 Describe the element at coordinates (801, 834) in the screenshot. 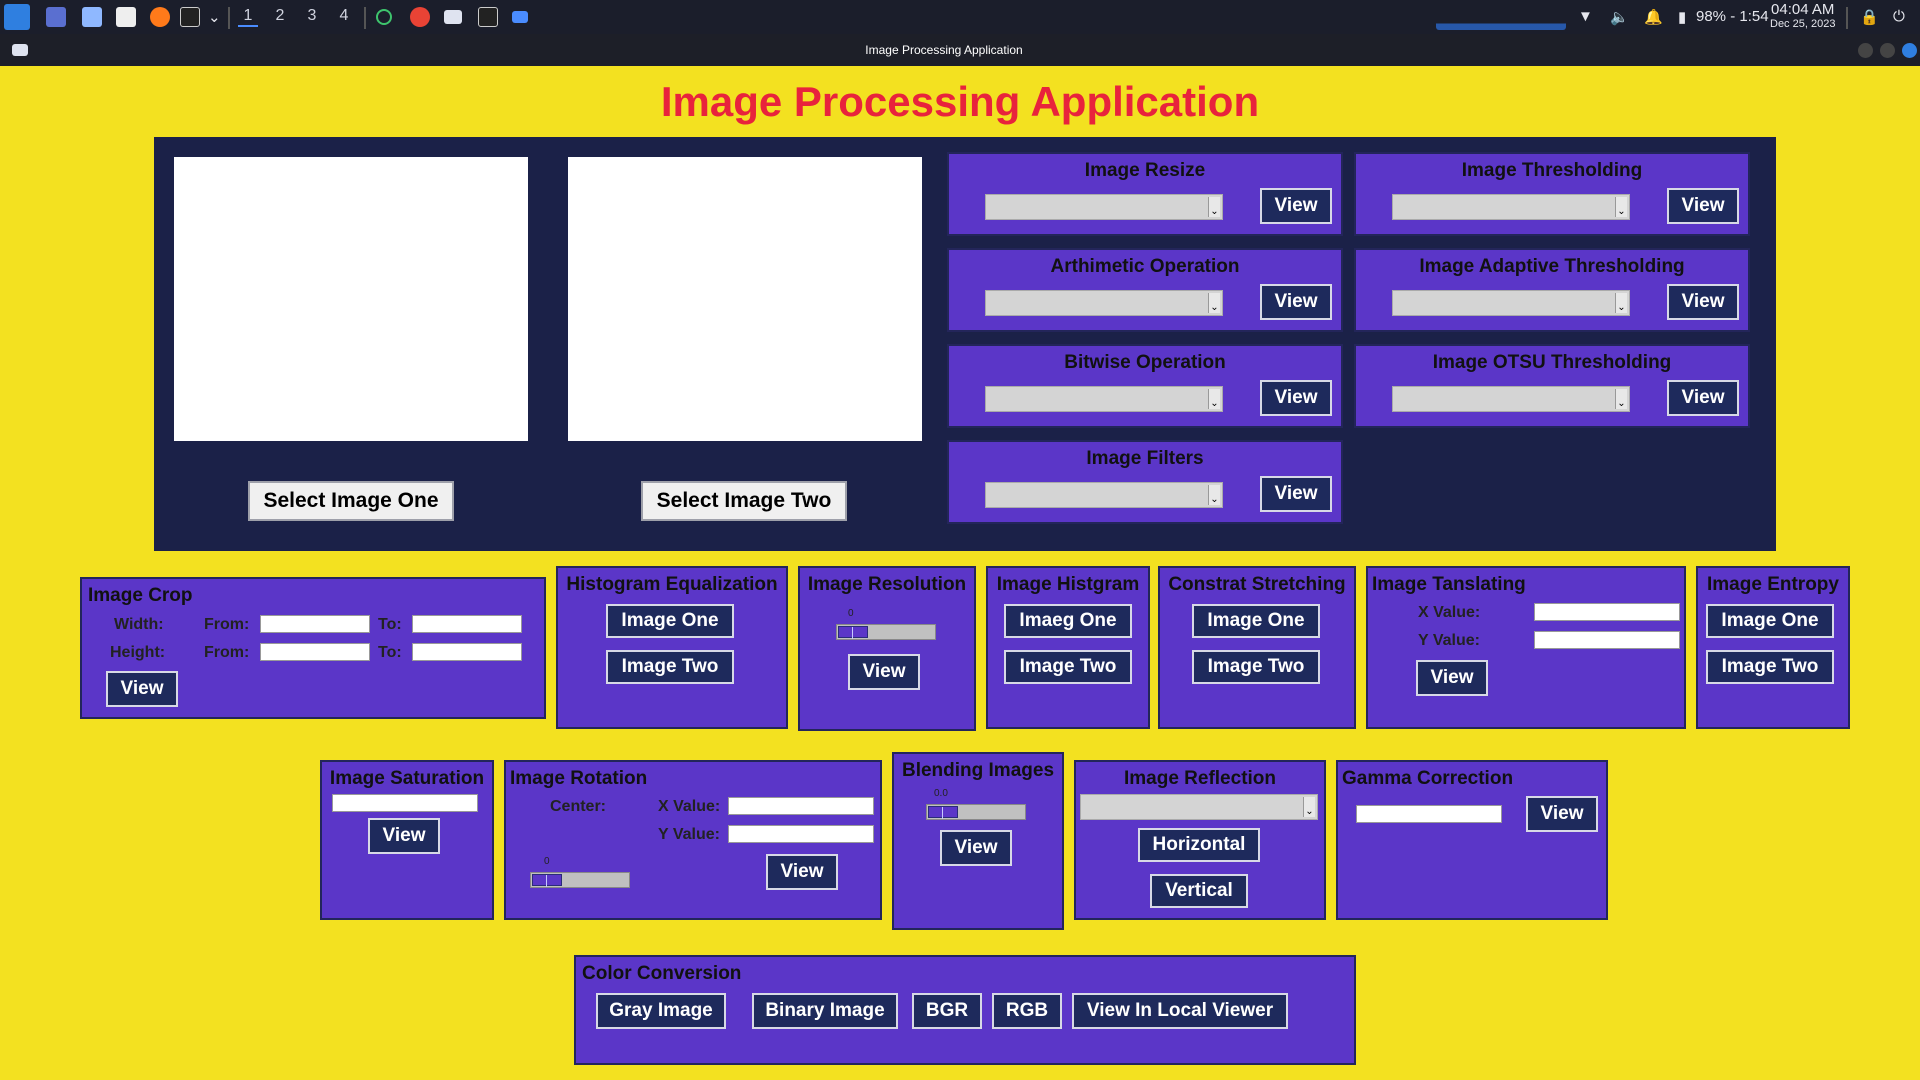

I see `rotation-y-input` at that location.